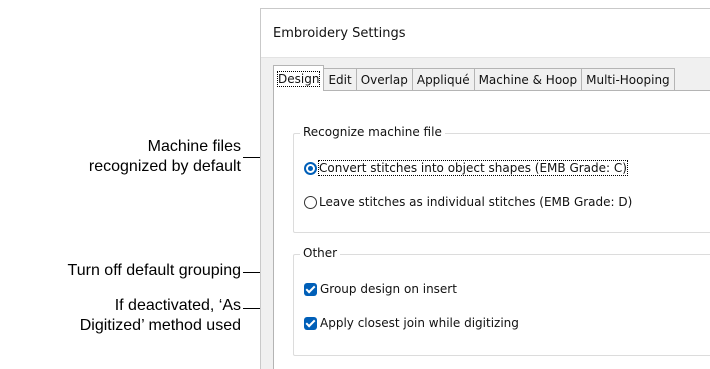 Image resolution: width=710 pixels, height=369 pixels. I want to click on tab-overlap: Overlap, so click(384, 79).